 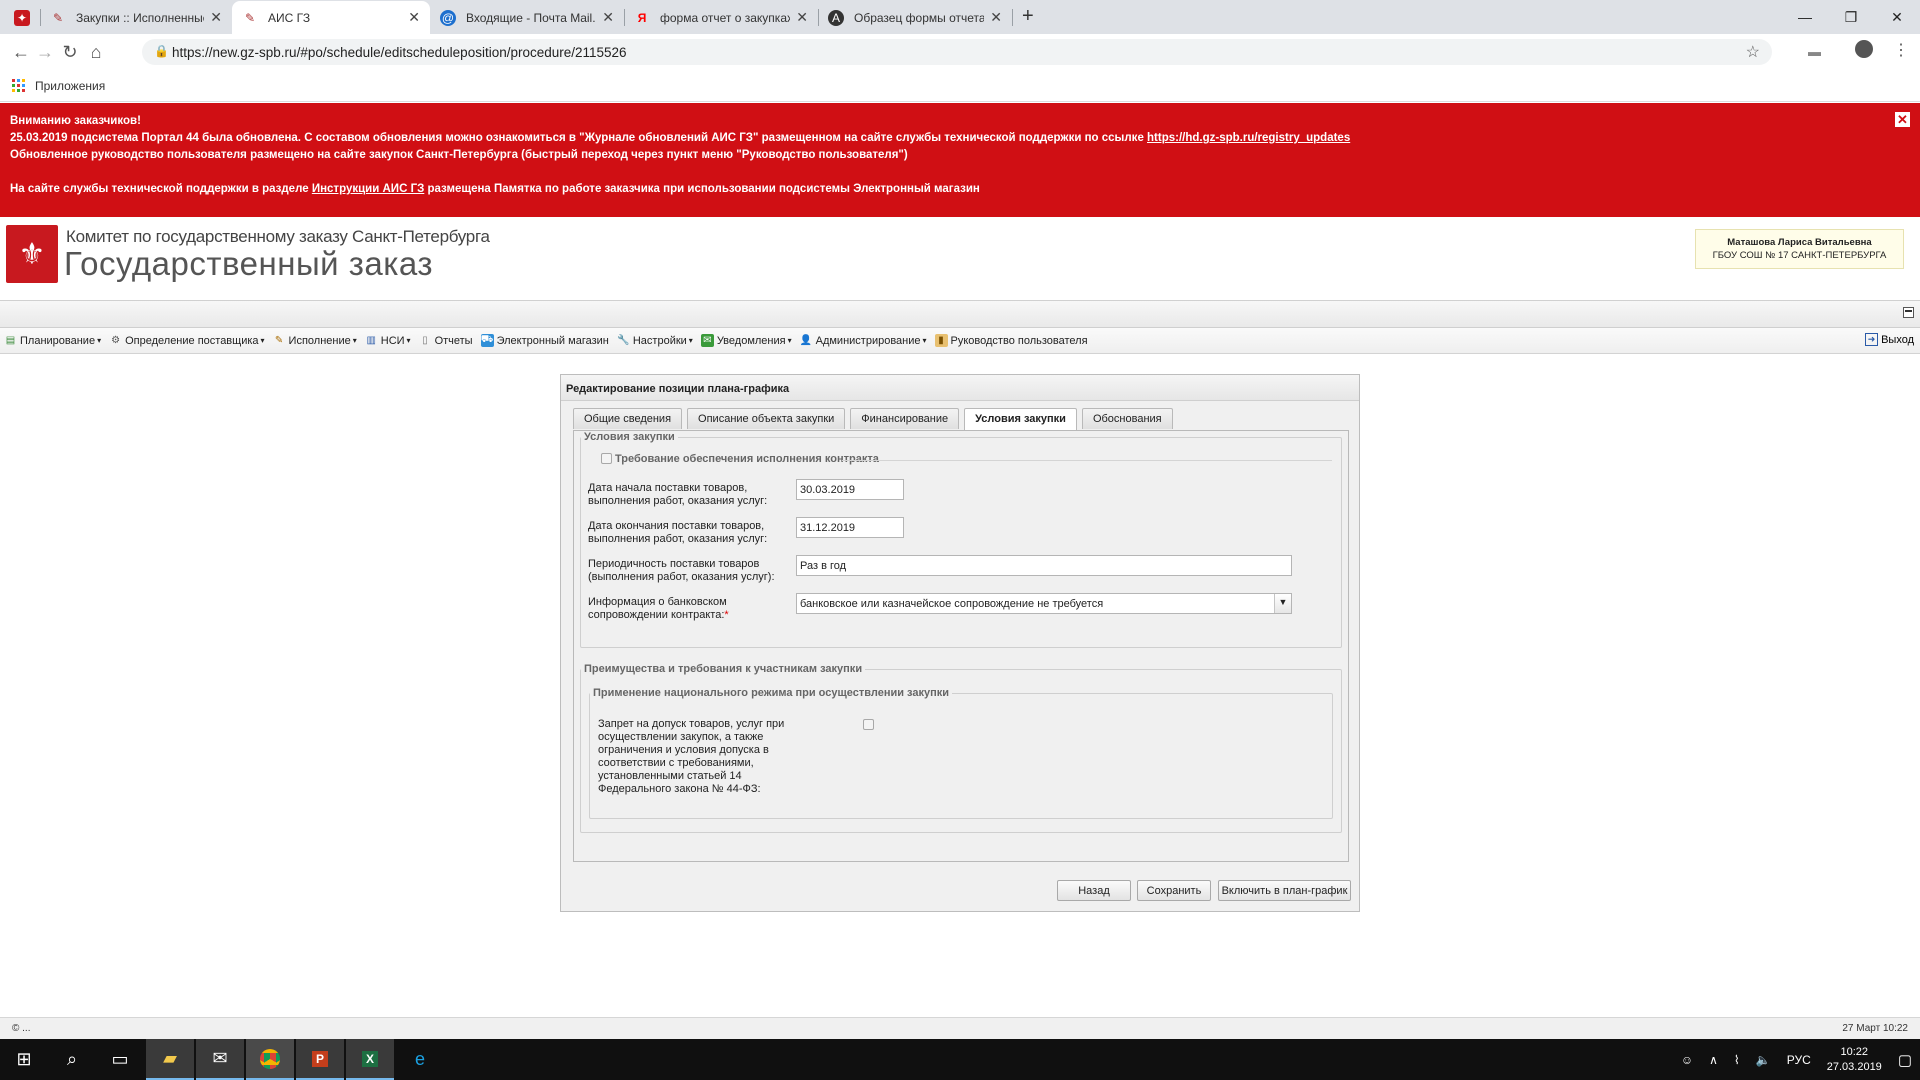 What do you see at coordinates (1902, 119) in the screenshot?
I see `close-notice-icon: ✕` at bounding box center [1902, 119].